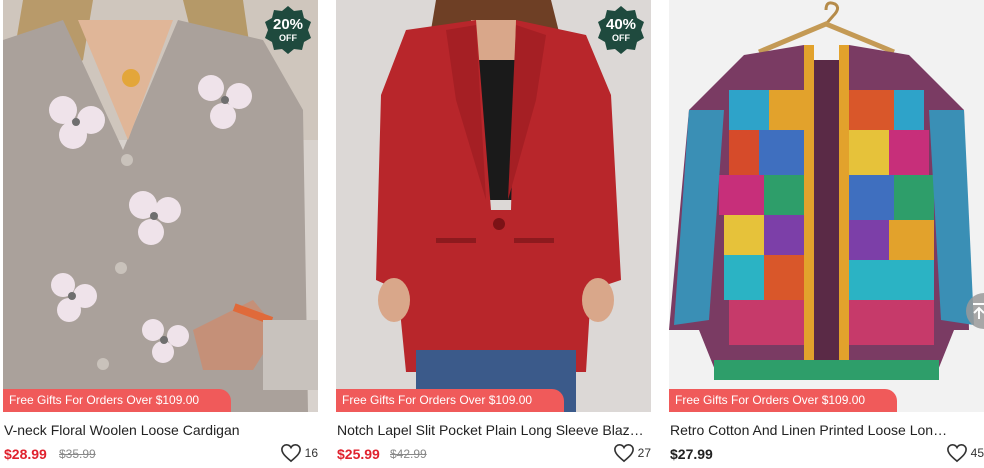 The width and height of the screenshot is (984, 468). Describe the element at coordinates (691, 454) in the screenshot. I see `sale-price: $27.99` at that location.